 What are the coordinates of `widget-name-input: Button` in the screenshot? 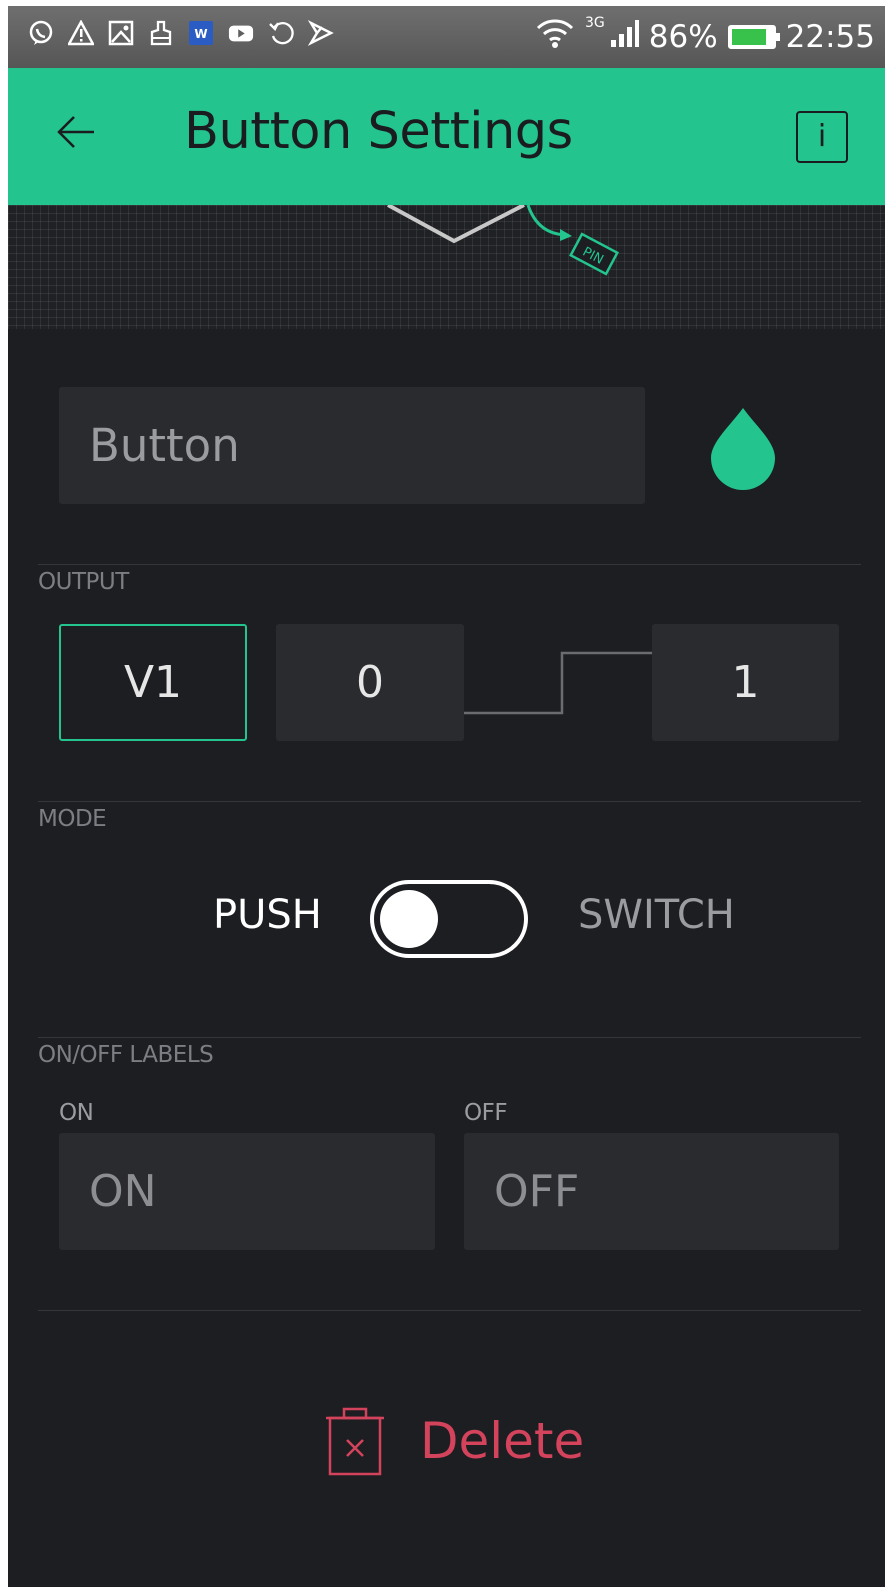 It's located at (352, 445).